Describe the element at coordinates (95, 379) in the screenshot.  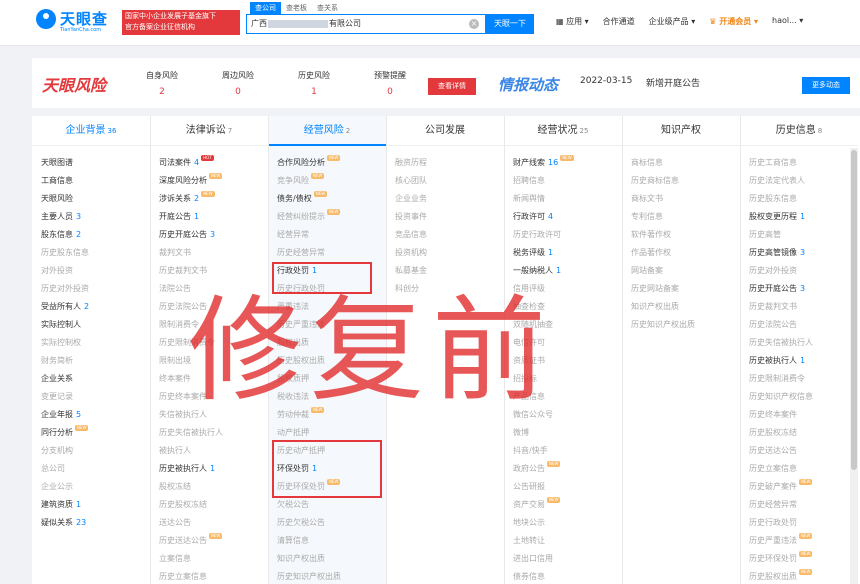
I see `list-item: 企业关系` at that location.